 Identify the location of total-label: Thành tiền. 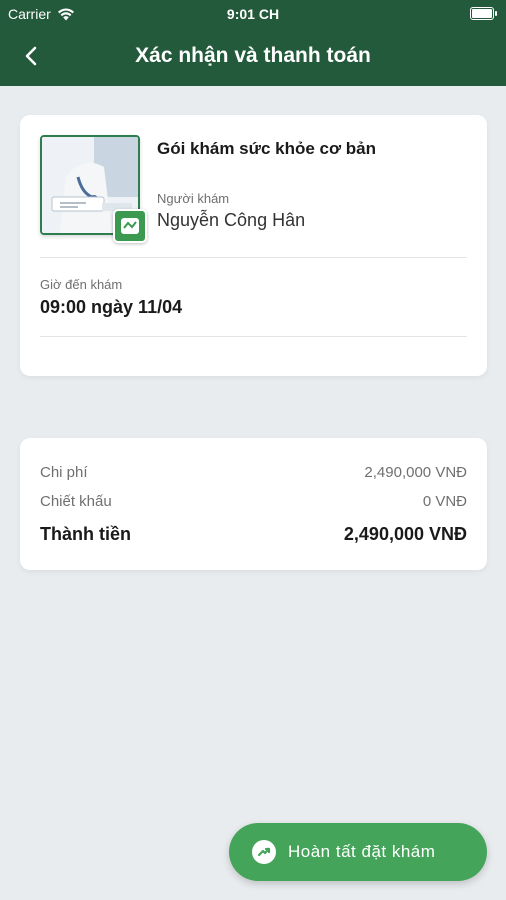
(85, 534).